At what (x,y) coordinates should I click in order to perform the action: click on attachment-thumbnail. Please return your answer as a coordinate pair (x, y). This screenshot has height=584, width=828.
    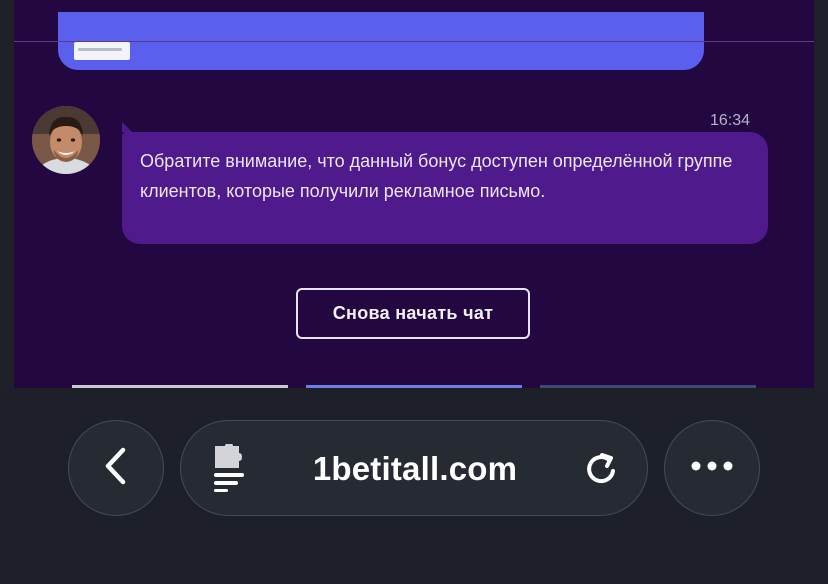
    Looking at the image, I should click on (102, 51).